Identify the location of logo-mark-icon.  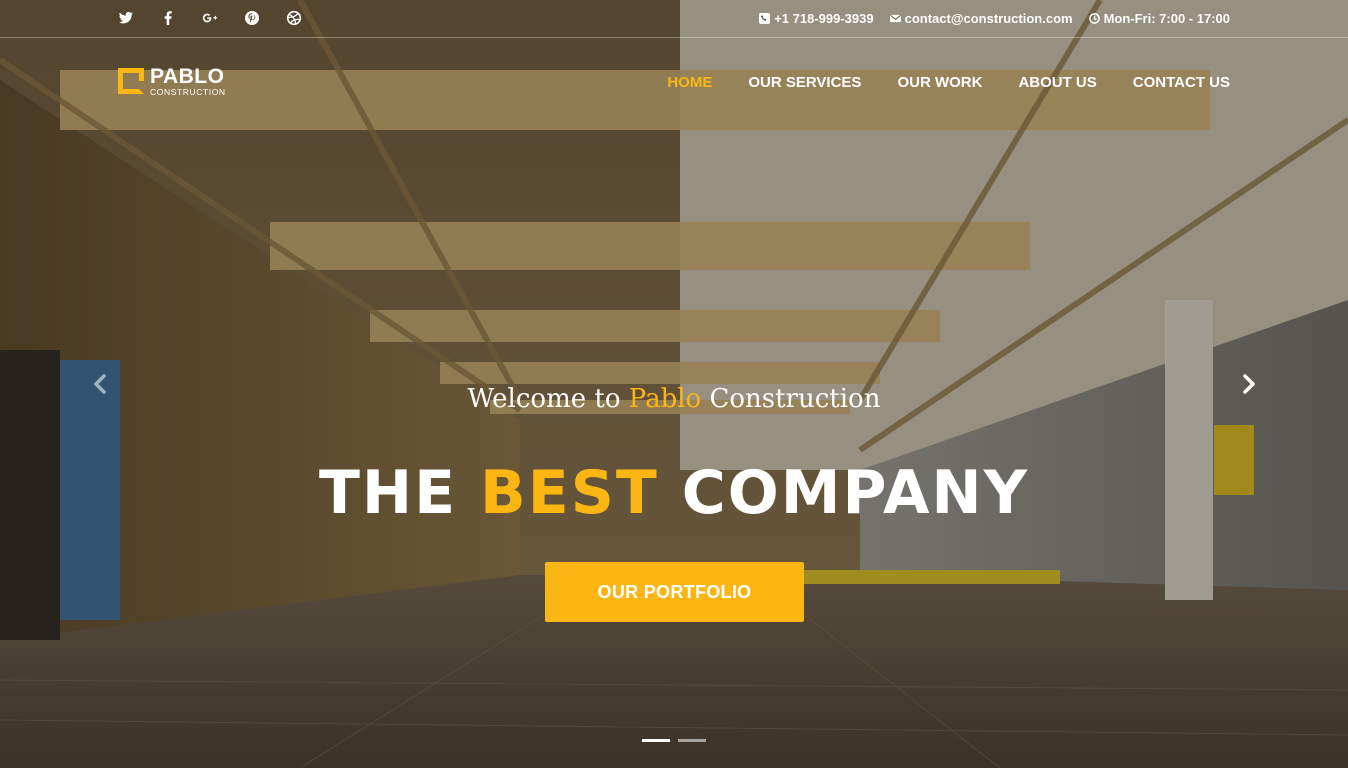
(131, 81).